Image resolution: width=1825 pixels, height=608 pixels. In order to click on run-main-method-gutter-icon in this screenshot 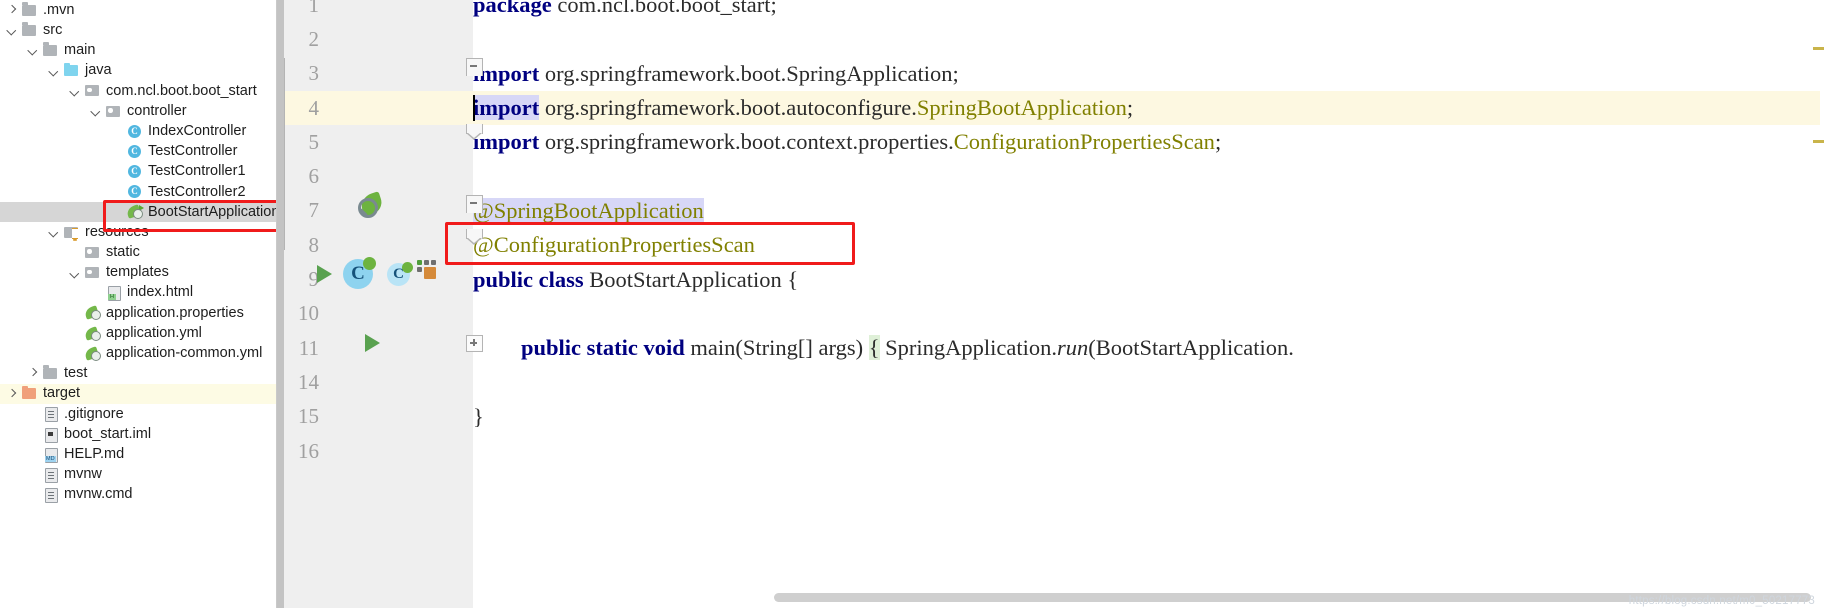, I will do `click(372, 343)`.